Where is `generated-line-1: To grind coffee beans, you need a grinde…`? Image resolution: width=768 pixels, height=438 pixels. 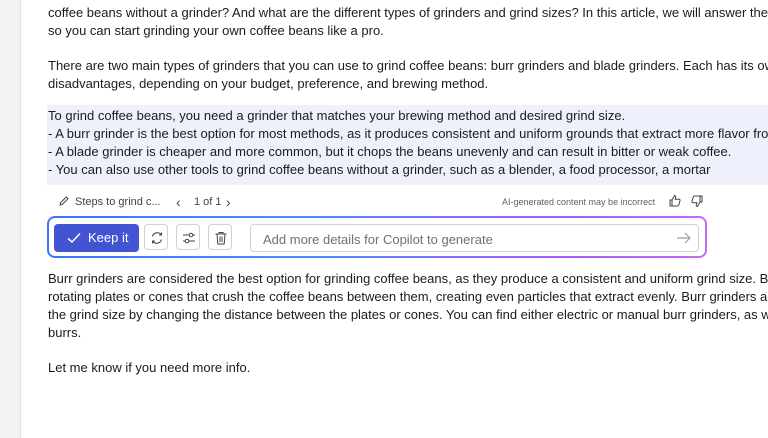
generated-line-1: To grind coffee beans, you need a grinde… is located at coordinates (337, 115).